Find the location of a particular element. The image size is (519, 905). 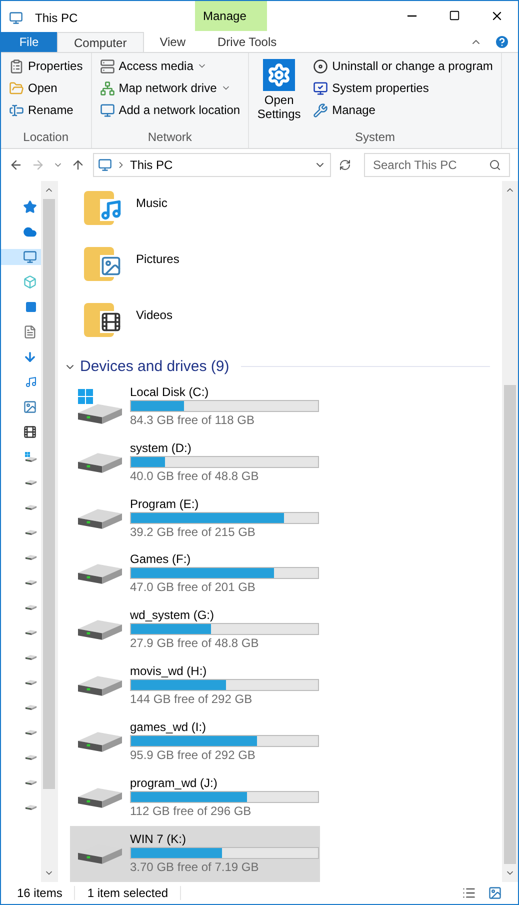

film-icon is located at coordinates (30, 432).